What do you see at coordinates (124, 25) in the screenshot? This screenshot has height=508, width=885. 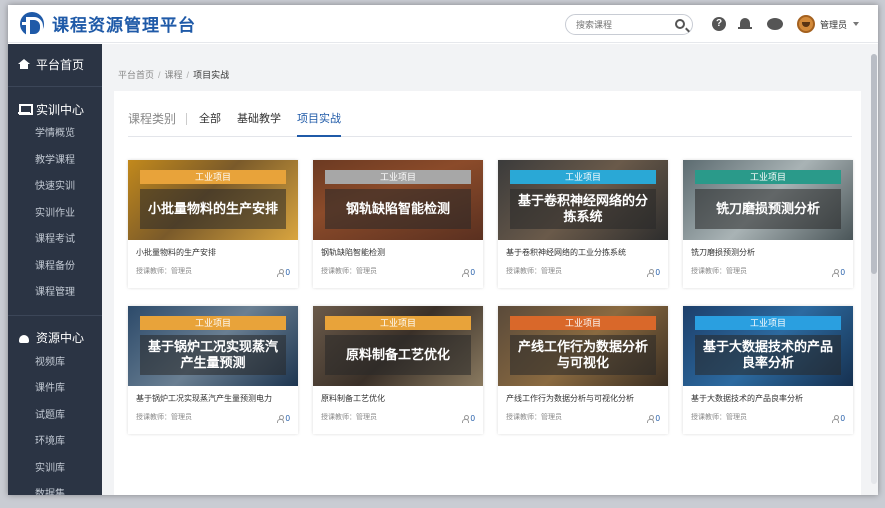 I see `app-title: 课程资源管理平台` at bounding box center [124, 25].